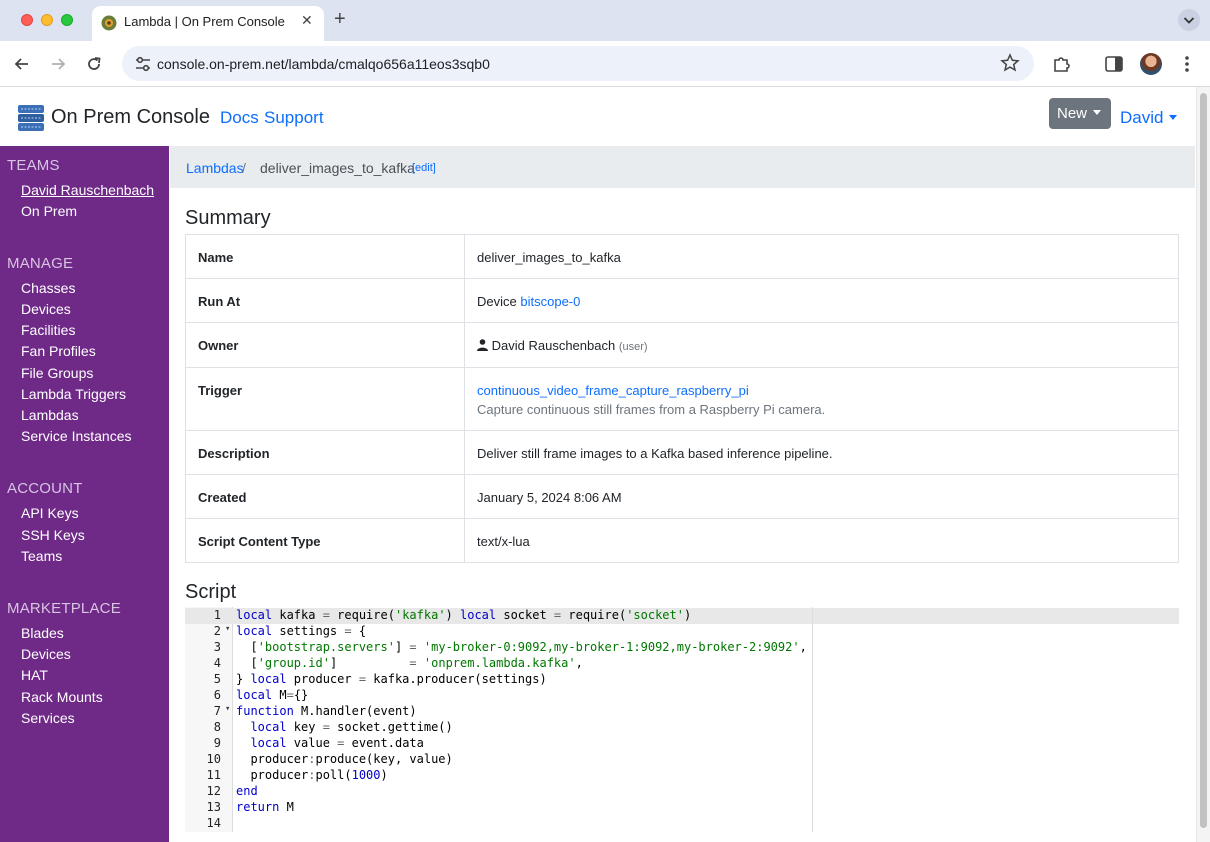 The image size is (1210, 842). What do you see at coordinates (220, 390) in the screenshot?
I see `row-label: Trigger` at bounding box center [220, 390].